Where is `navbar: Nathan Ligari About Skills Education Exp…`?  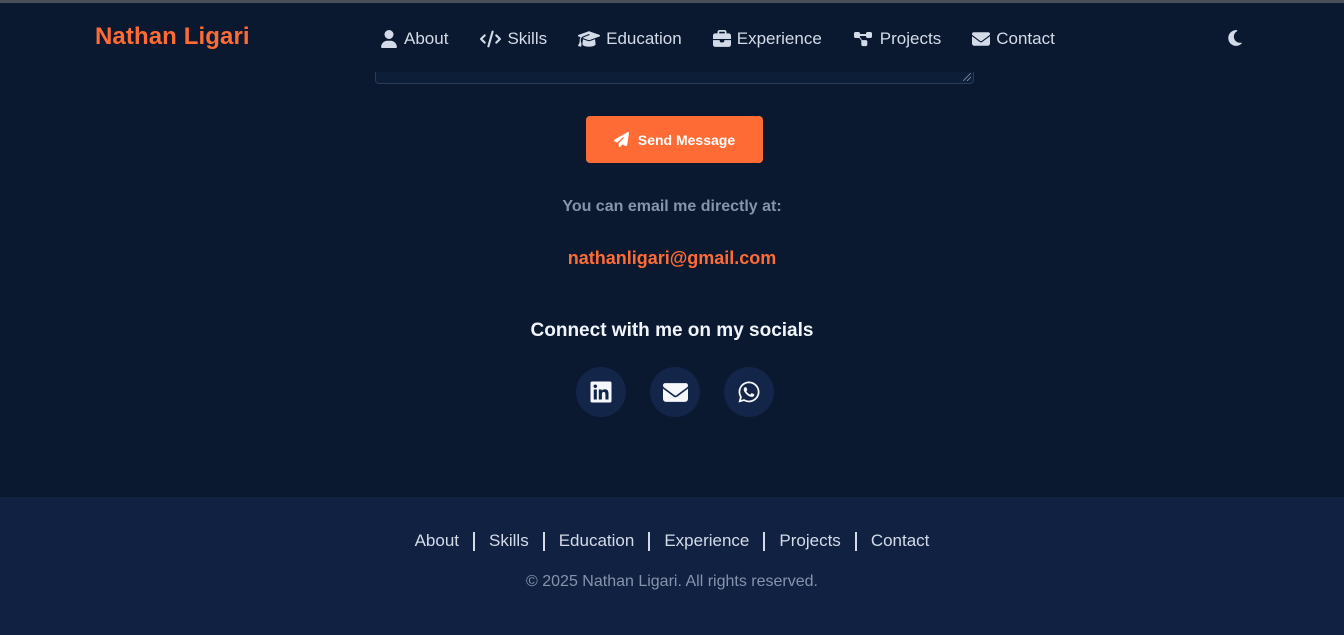 navbar: Nathan Ligari About Skills Education Exp… is located at coordinates (672, 37).